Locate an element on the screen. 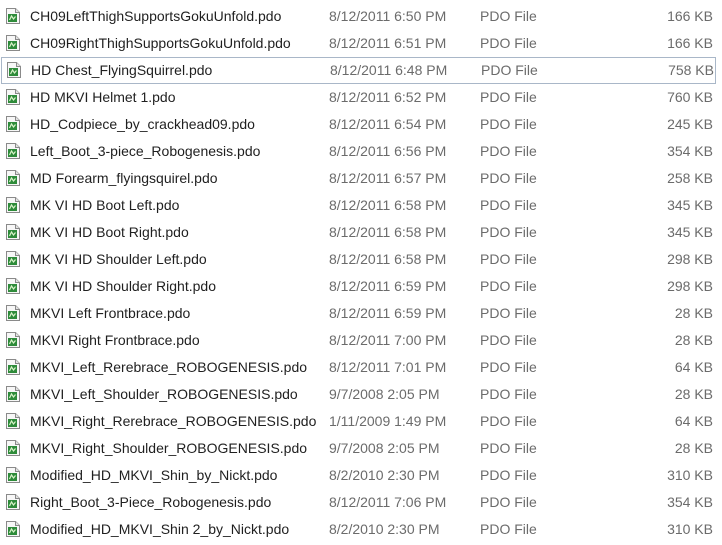 The image size is (722, 545). file-date-modified: 8/12/2011 7:00 PM is located at coordinates (388, 340).